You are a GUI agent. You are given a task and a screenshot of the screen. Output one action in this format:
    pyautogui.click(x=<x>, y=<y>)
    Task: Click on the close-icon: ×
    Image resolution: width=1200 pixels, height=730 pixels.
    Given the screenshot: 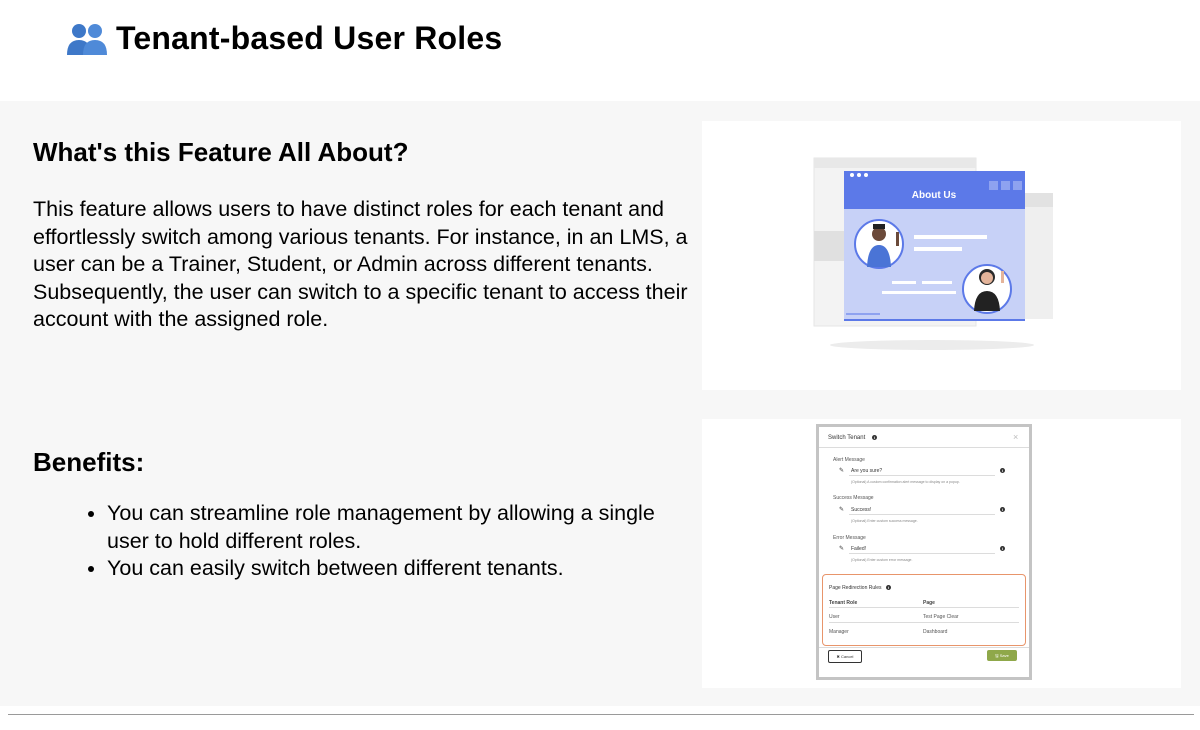 What is the action you would take?
    pyautogui.click(x=1015, y=437)
    